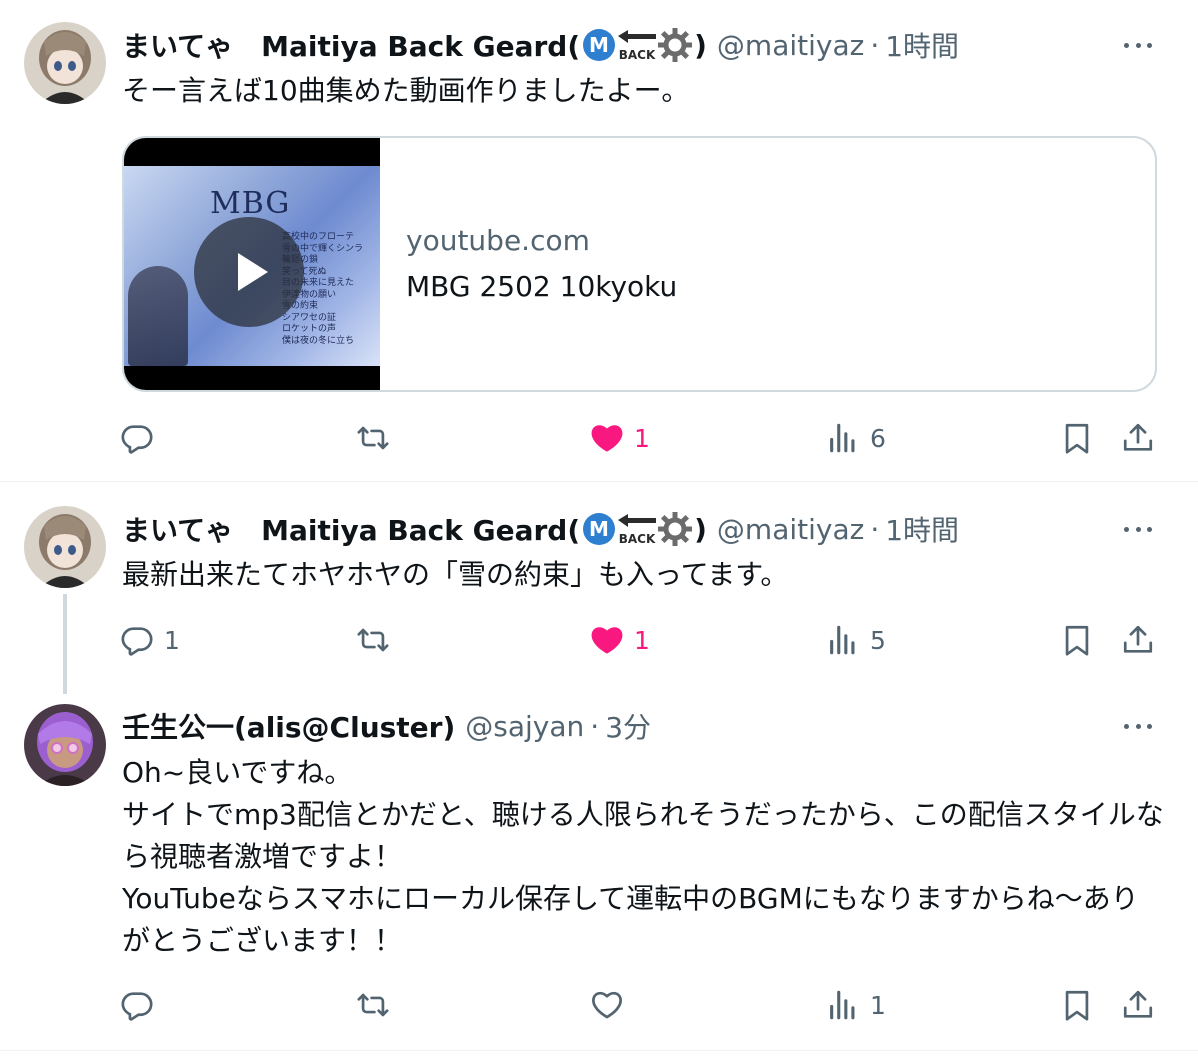  I want to click on tweet-text: 最新出来たてホヤホヤの「雪の約束」も入ってます。, so click(455, 574).